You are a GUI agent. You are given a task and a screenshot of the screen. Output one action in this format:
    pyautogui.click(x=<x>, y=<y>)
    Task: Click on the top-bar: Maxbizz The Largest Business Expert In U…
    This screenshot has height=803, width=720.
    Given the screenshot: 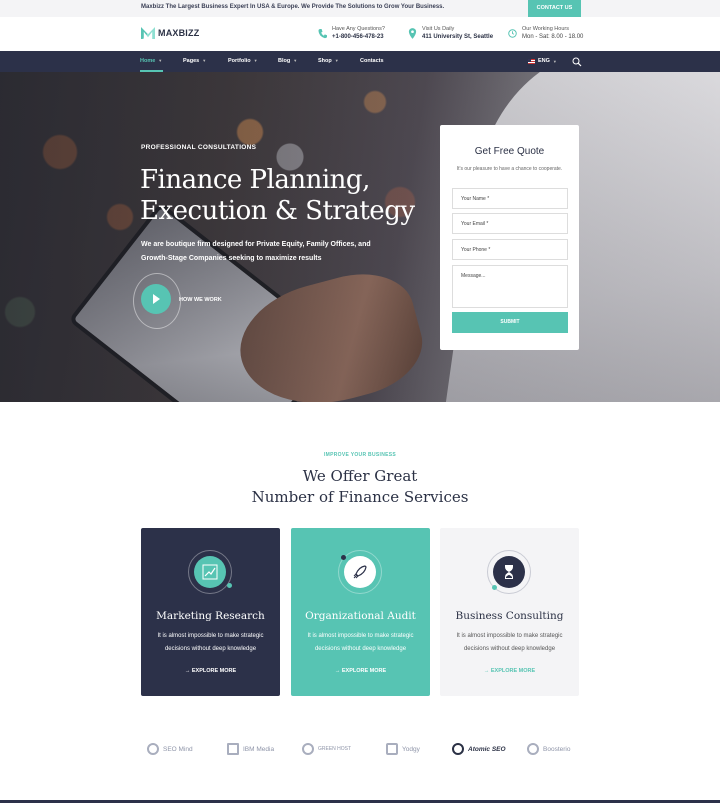 What is the action you would take?
    pyautogui.click(x=360, y=8)
    